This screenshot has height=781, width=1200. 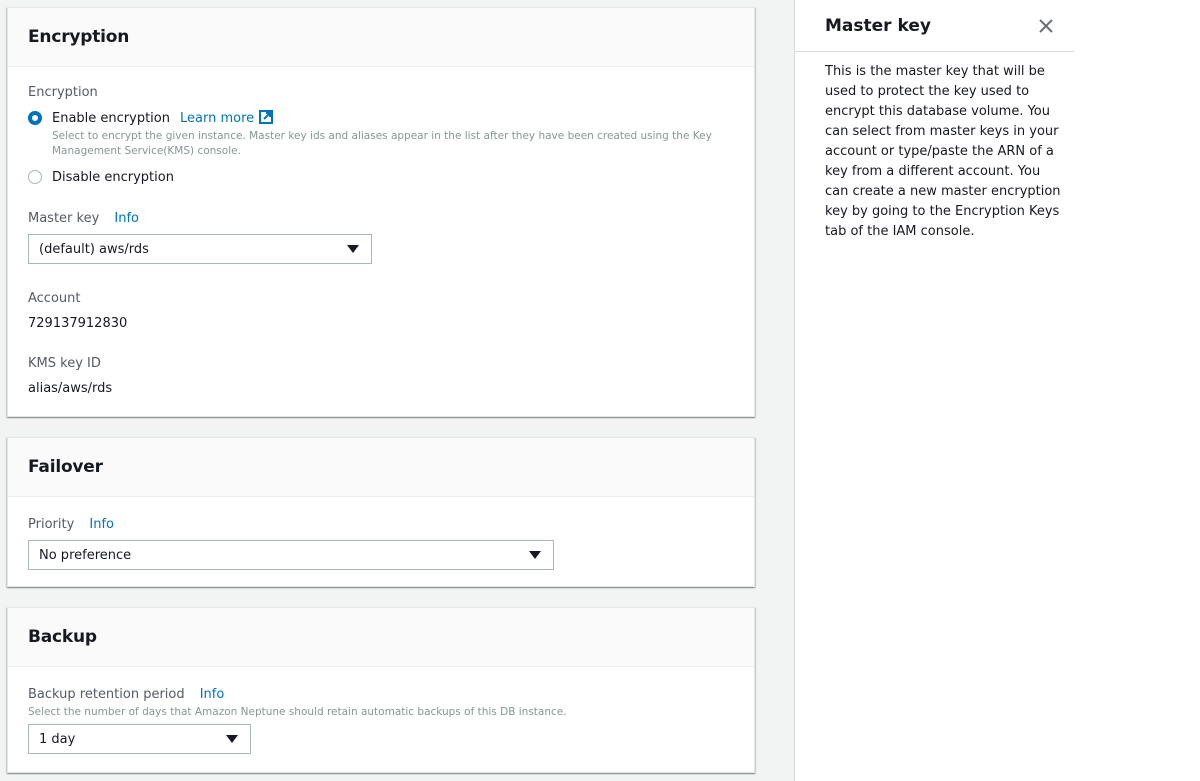 I want to click on account-field: Account 729137912830, so click(x=381, y=311).